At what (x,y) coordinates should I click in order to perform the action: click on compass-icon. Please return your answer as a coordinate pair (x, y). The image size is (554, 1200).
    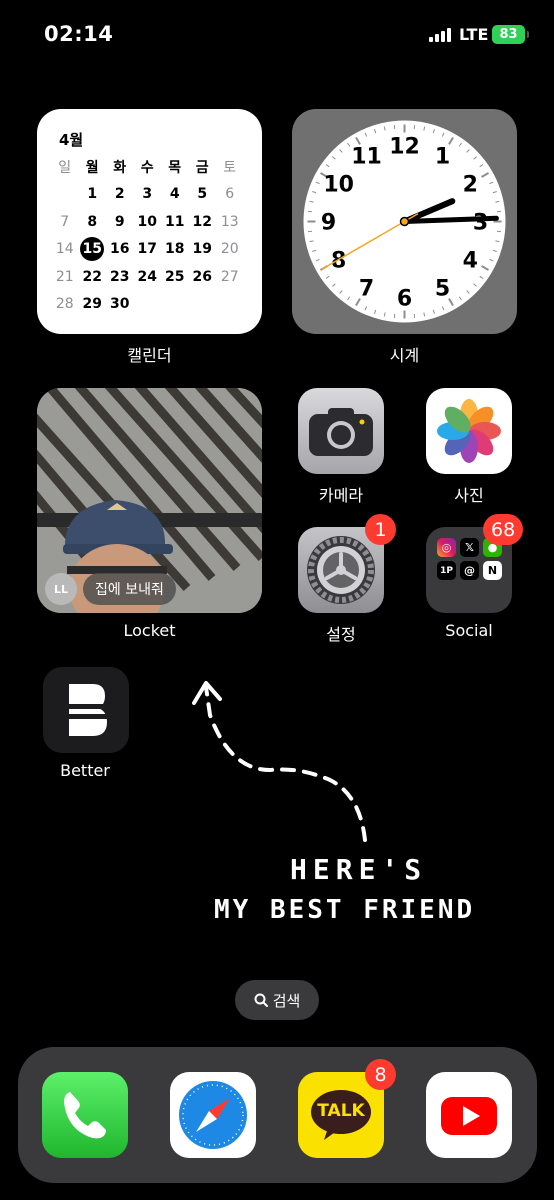
    Looking at the image, I should click on (213, 1115).